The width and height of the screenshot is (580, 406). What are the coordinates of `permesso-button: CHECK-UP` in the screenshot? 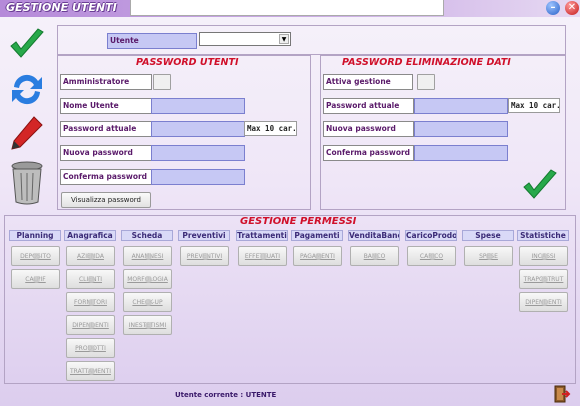 It's located at (147, 302).